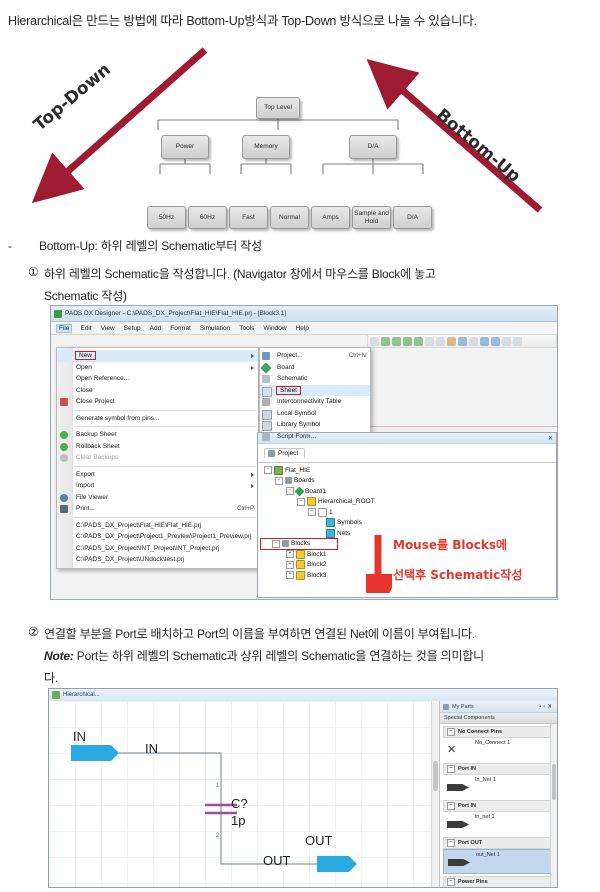  I want to click on file-menu-item-rollback-sheet: Rollback Sheet, so click(157, 447).